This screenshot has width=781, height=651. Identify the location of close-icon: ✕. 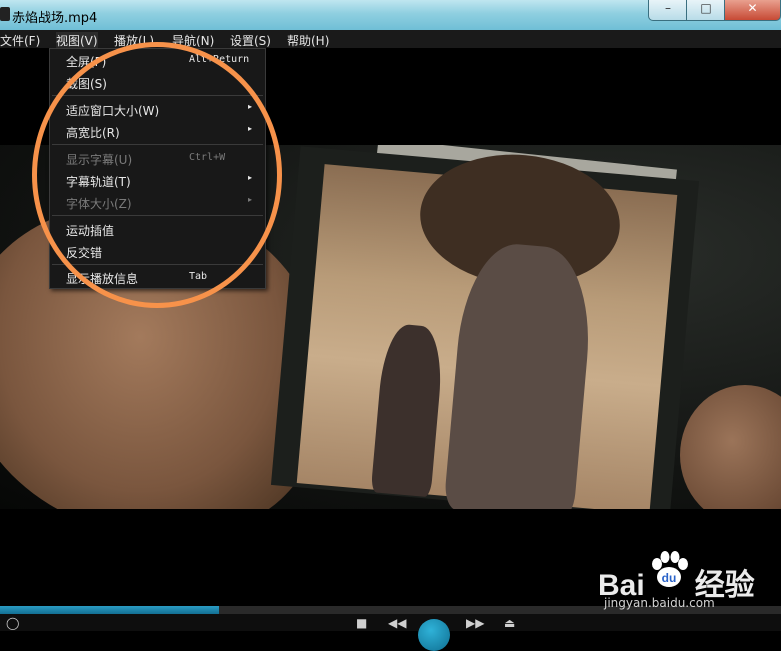
(752, 8).